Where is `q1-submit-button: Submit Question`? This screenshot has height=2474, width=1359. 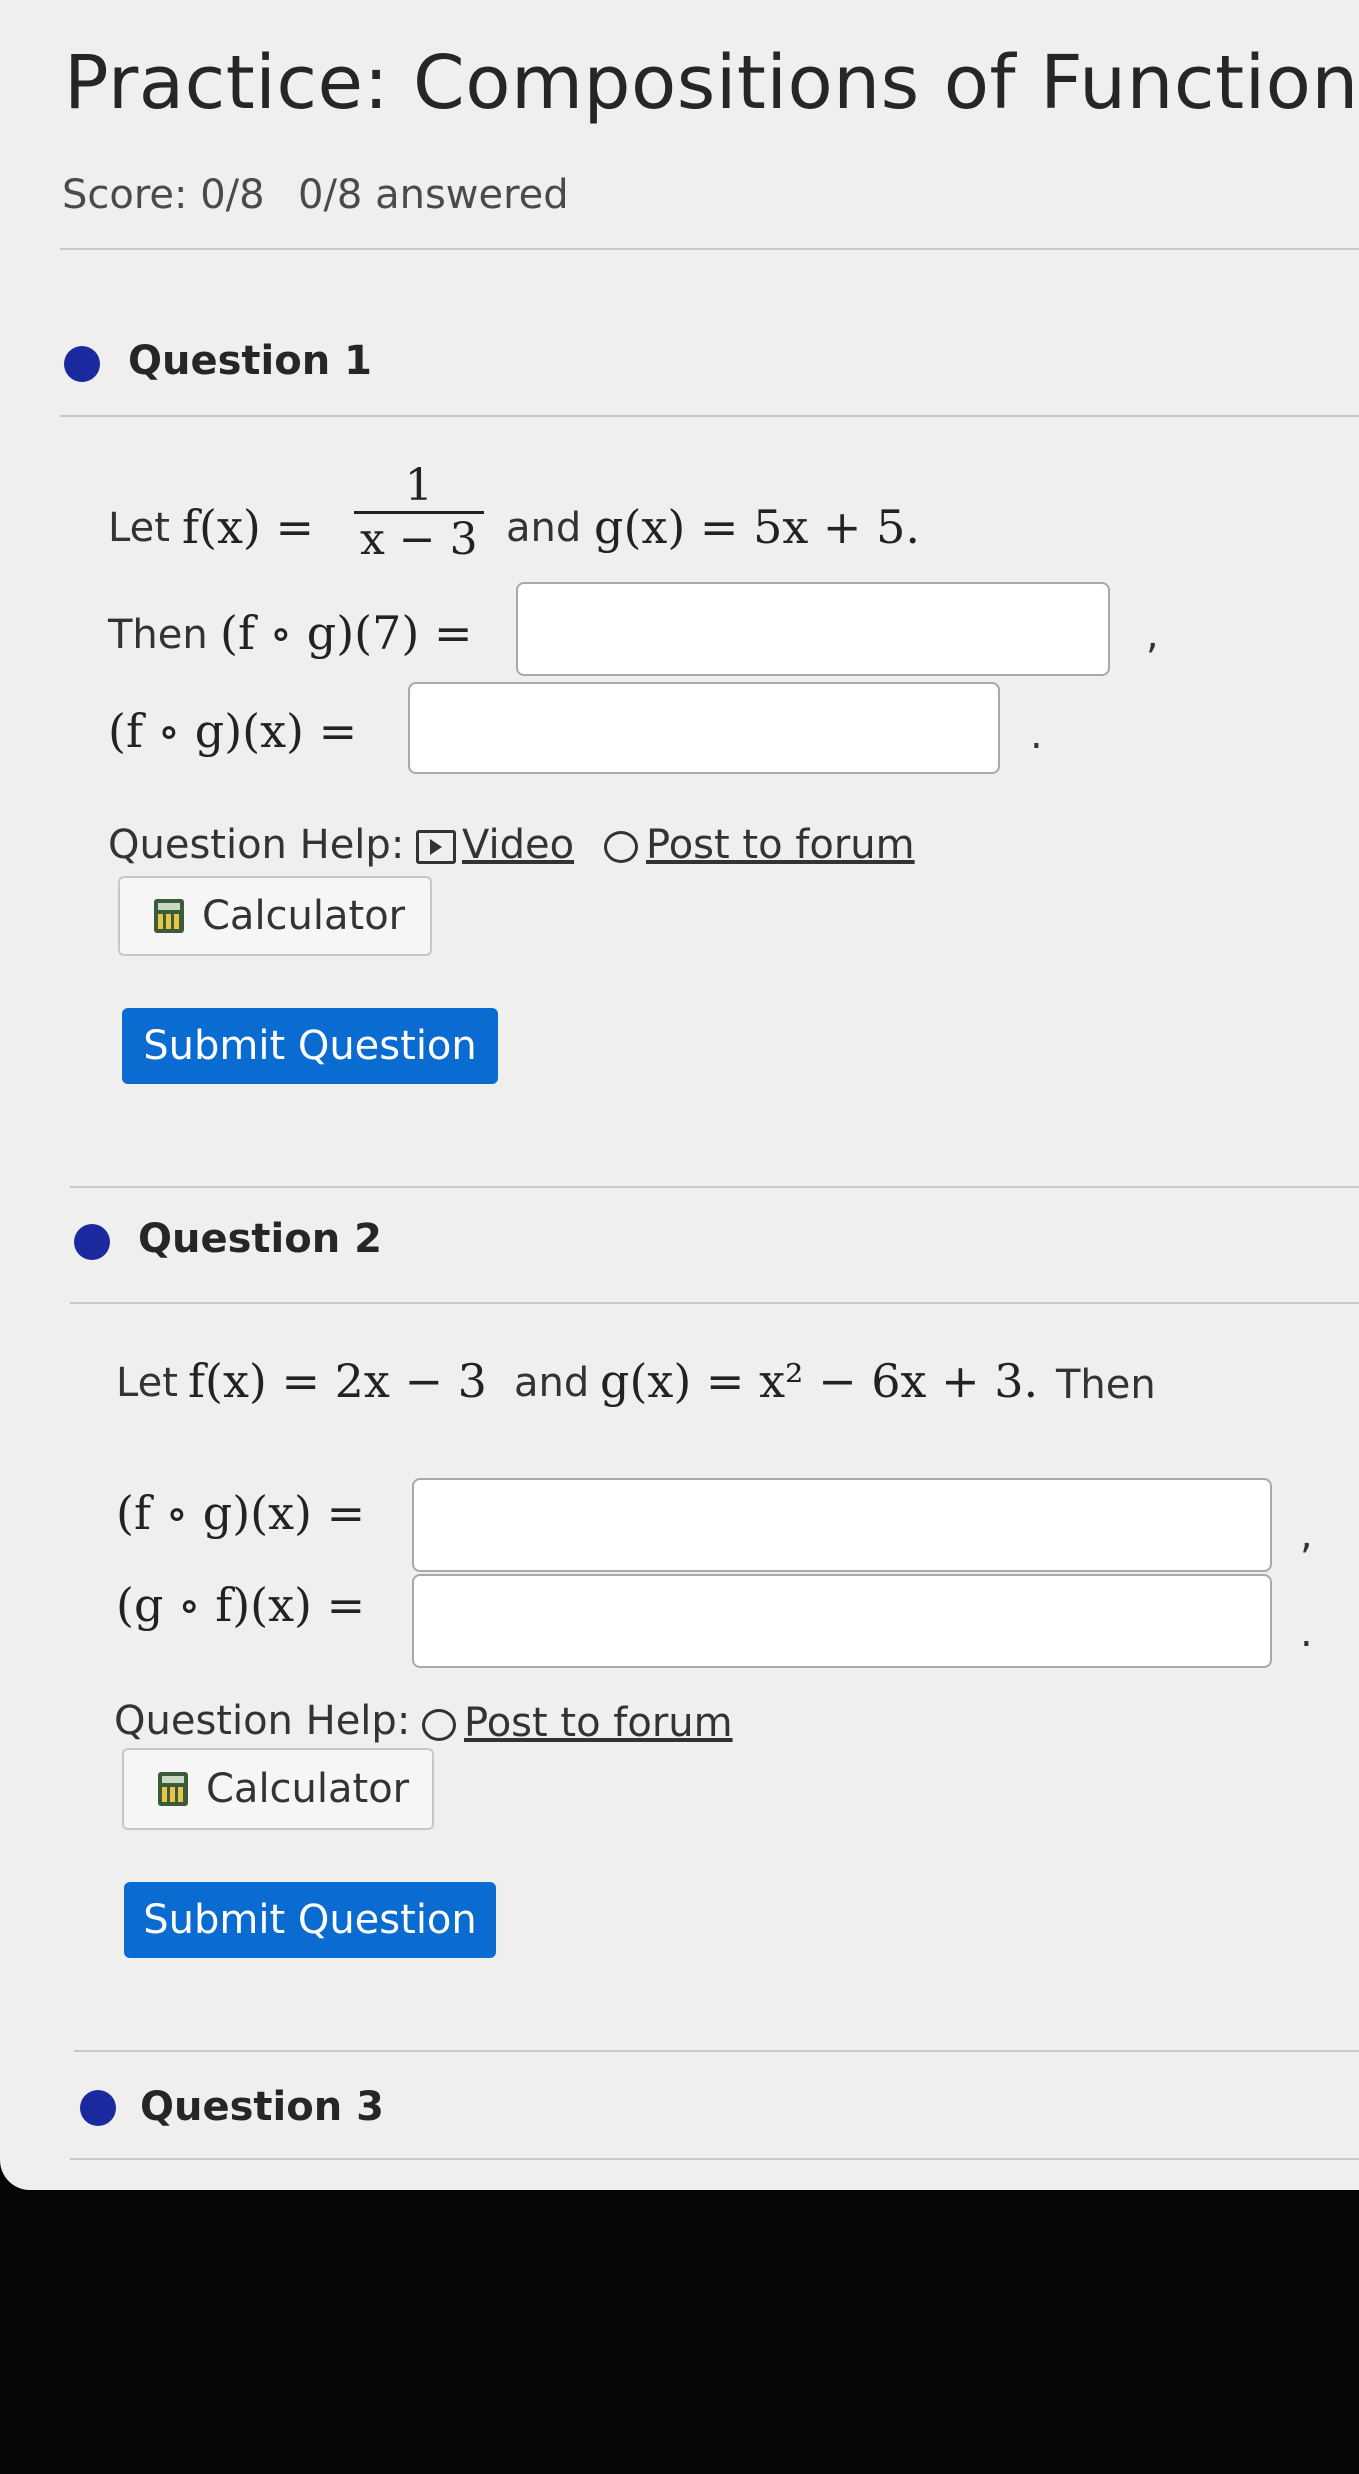 q1-submit-button: Submit Question is located at coordinates (310, 1046).